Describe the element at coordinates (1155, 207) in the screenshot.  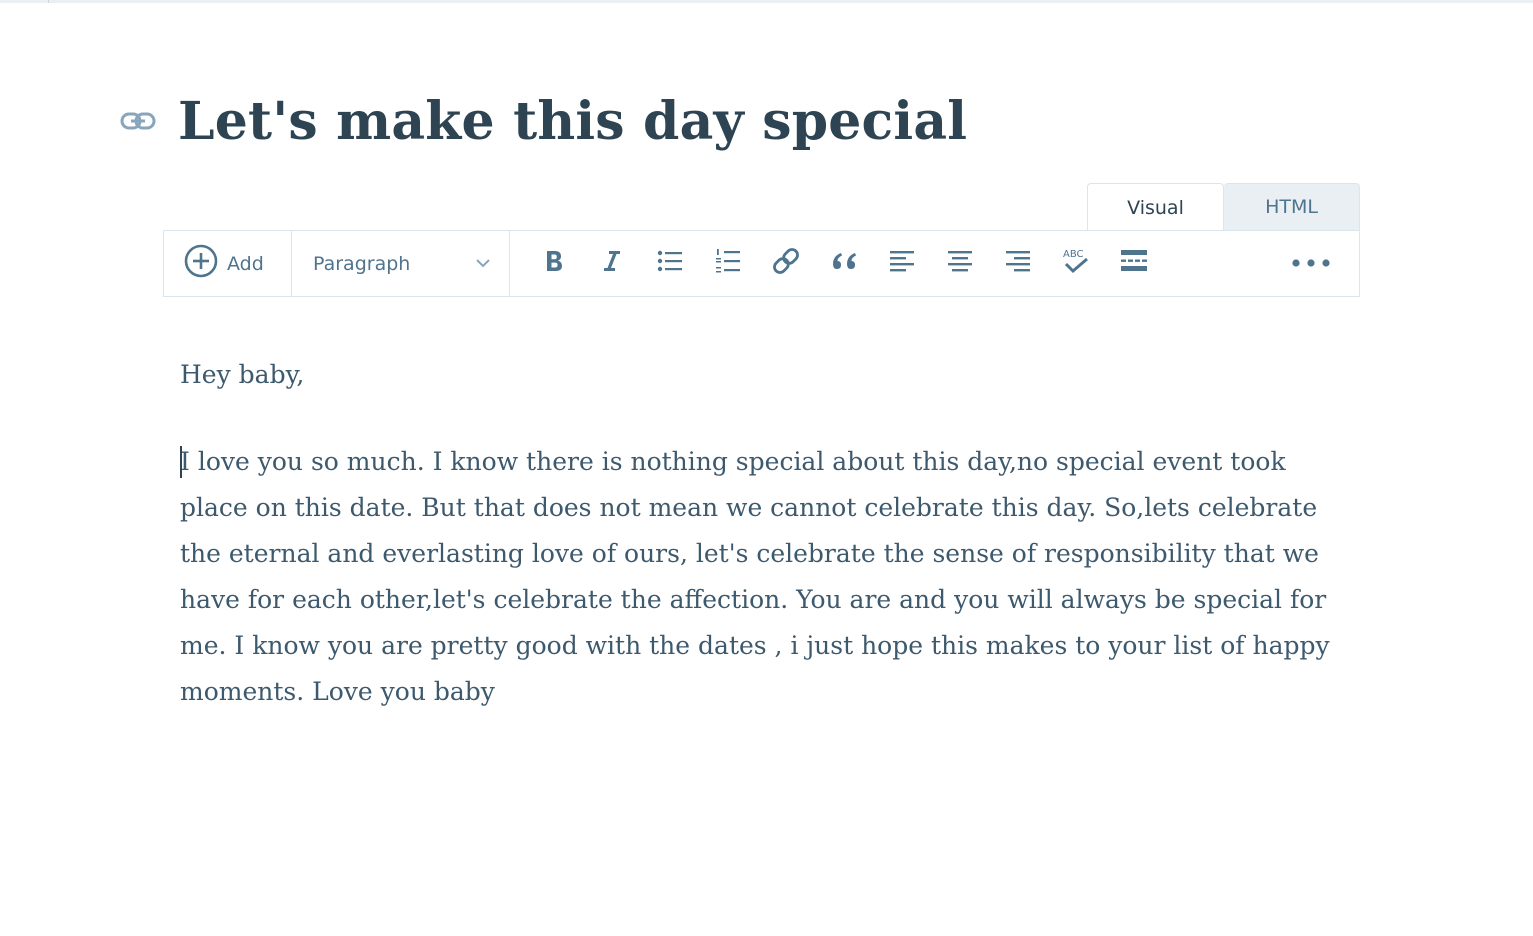
I see `tab-visual: Visual` at that location.